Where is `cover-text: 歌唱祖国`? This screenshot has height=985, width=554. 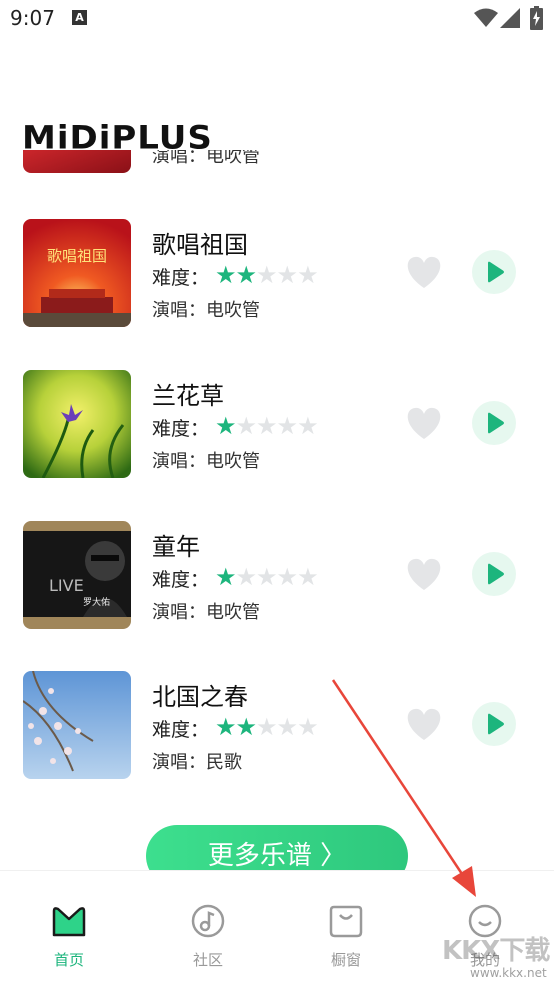 cover-text: 歌唱祖国 is located at coordinates (77, 256).